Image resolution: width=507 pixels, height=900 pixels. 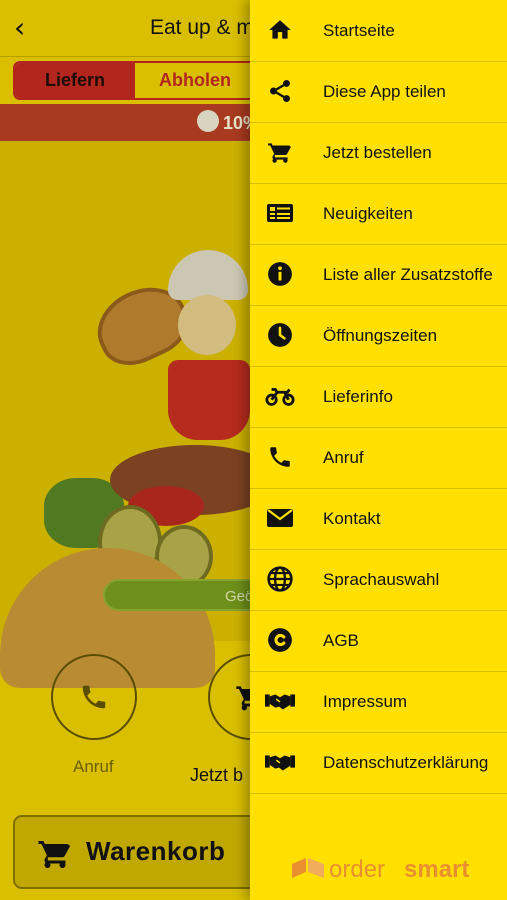 What do you see at coordinates (75, 80) in the screenshot?
I see `tab-deliver: Liefern` at bounding box center [75, 80].